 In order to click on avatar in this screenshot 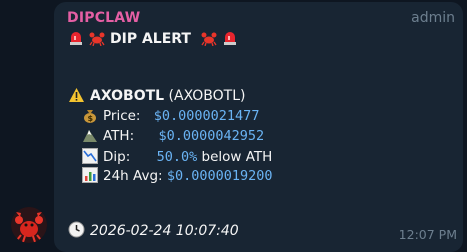, I will do `click(29, 225)`.